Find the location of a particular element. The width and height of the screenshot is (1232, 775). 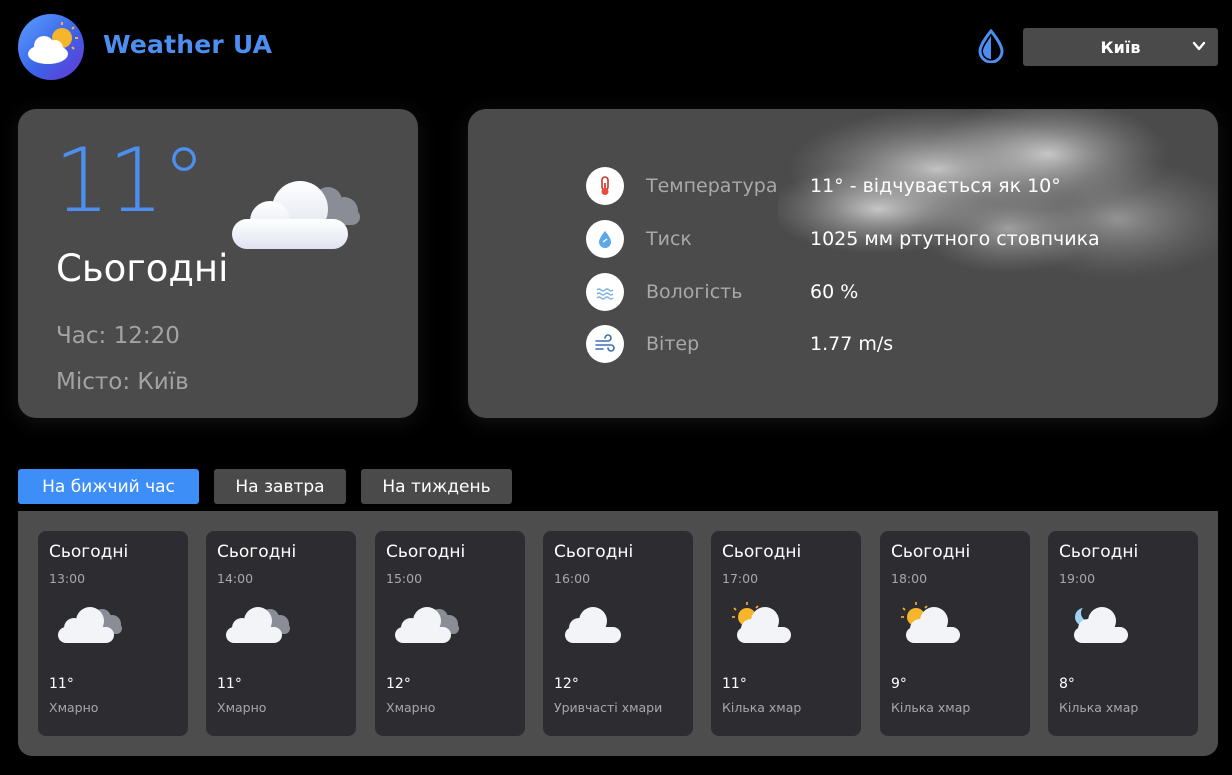

forecast-temp: 8° is located at coordinates (1067, 684).